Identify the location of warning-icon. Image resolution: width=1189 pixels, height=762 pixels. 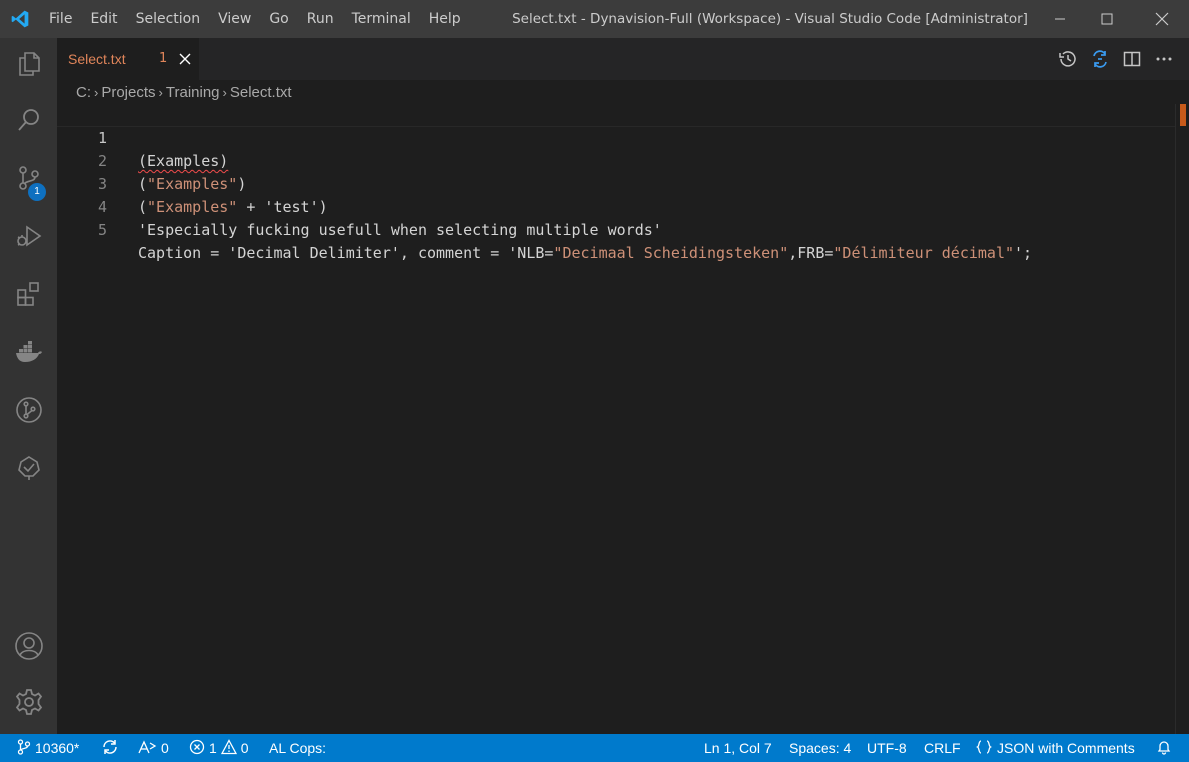
(228, 748).